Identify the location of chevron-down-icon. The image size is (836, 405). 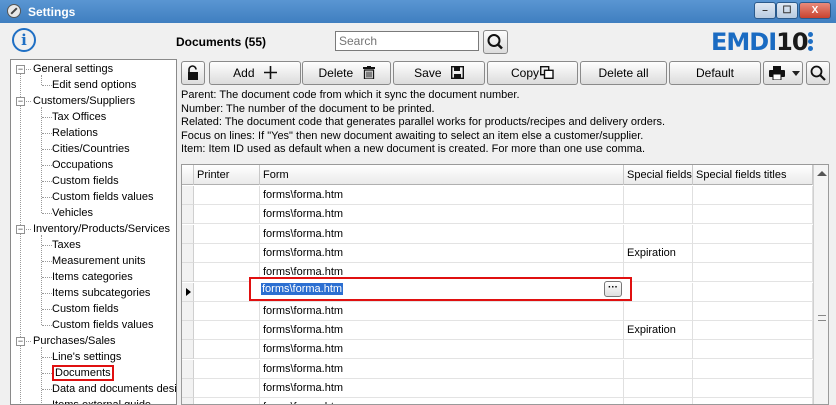
(796, 74).